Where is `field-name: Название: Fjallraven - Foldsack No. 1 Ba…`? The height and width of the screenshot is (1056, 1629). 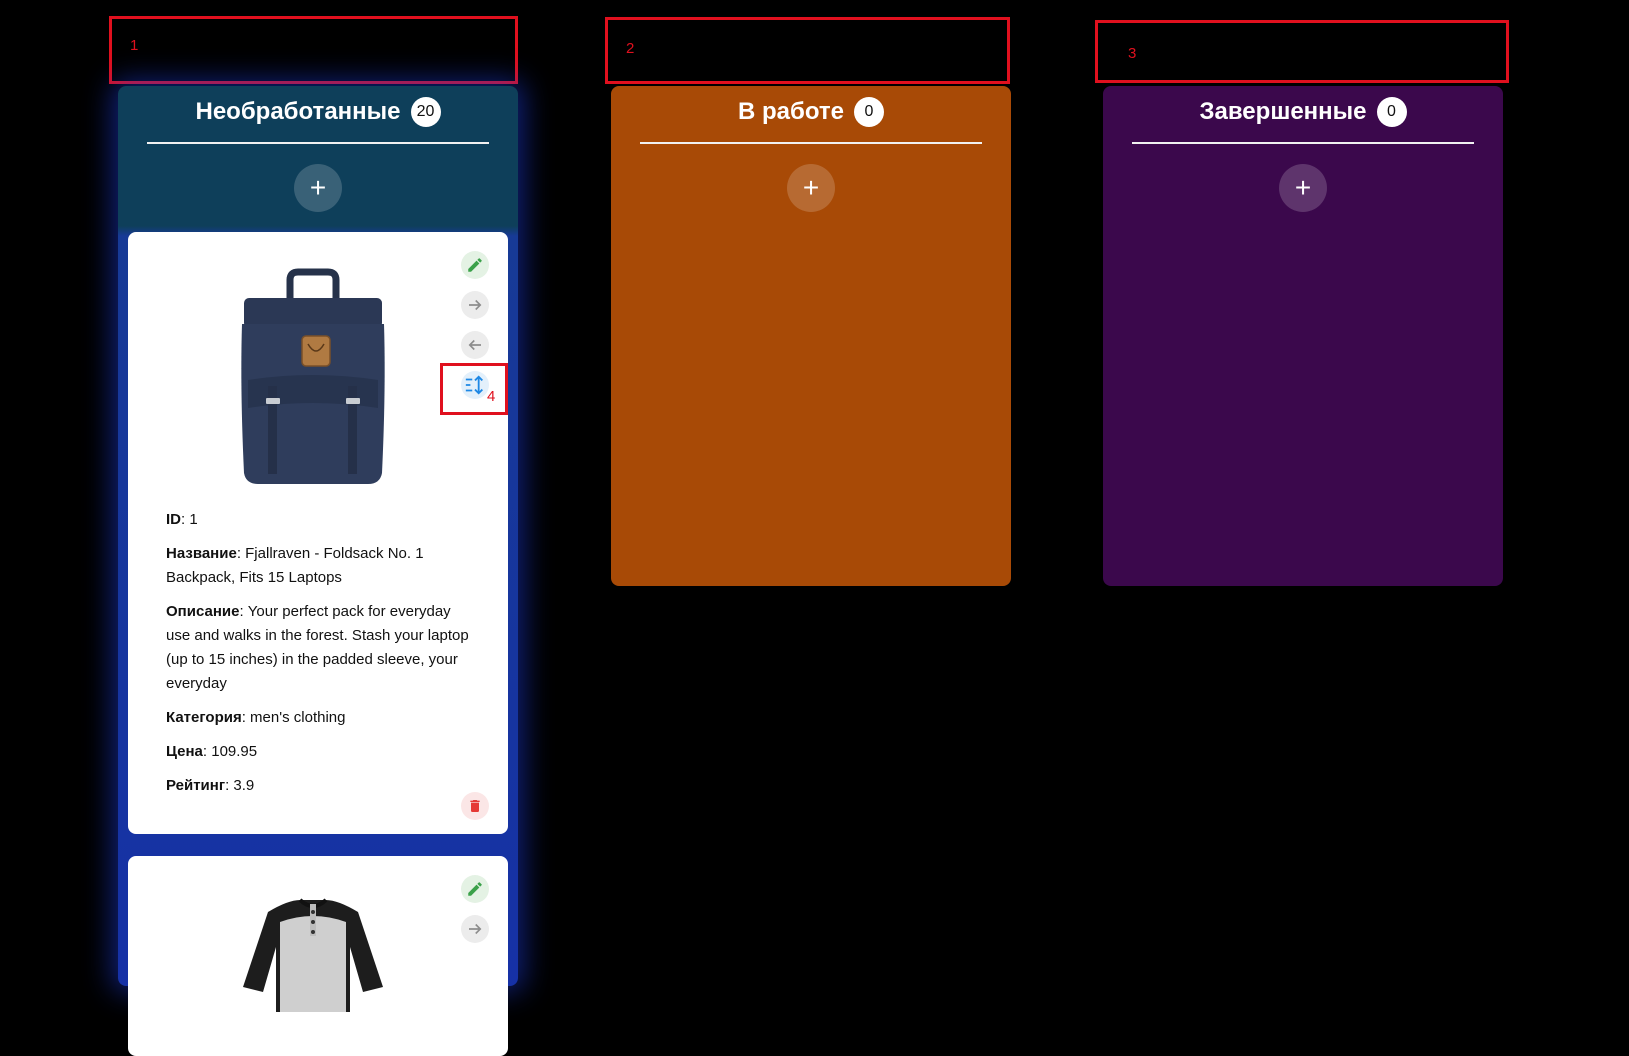
field-name: Название: Fjallraven - Foldsack No. 1 Ba… is located at coordinates (295, 565).